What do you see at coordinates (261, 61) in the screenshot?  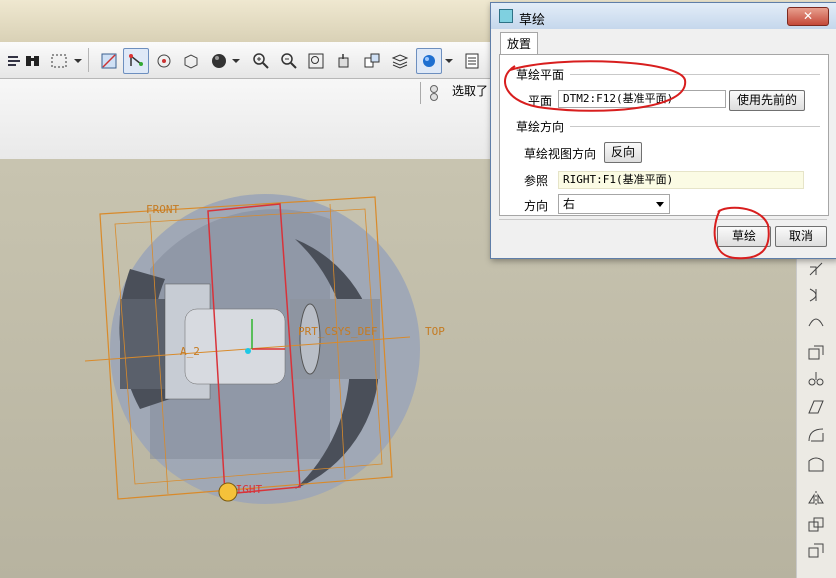 I see `zoom-in-icon` at bounding box center [261, 61].